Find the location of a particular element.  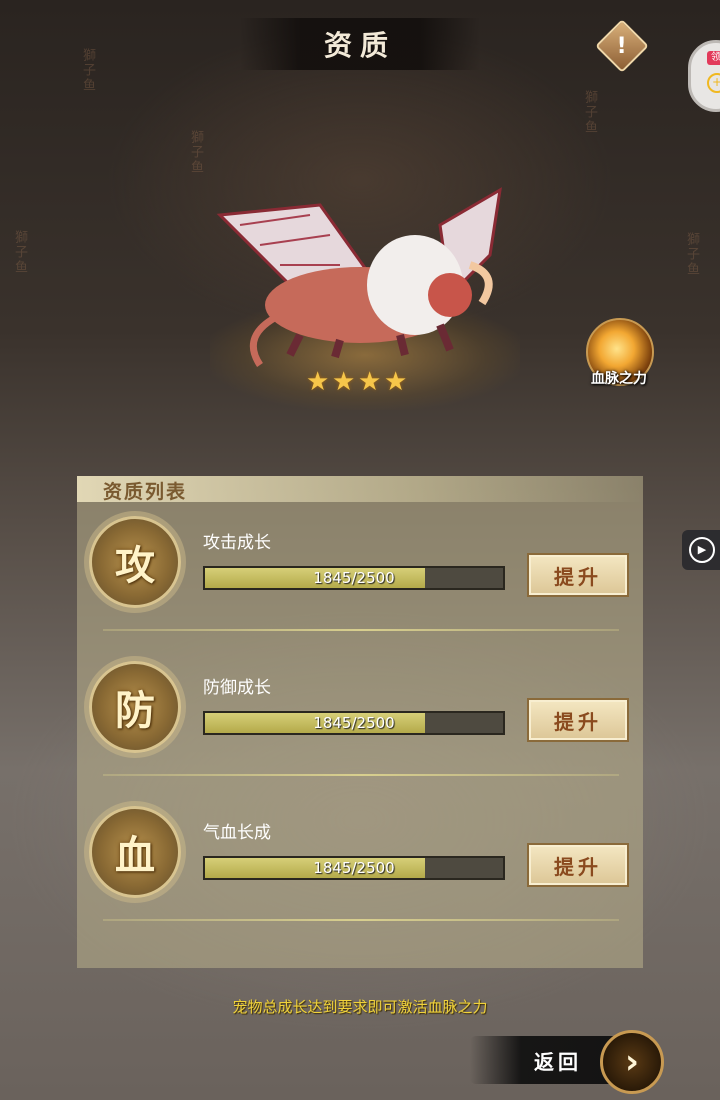

defense-emblem-icon: 防 is located at coordinates (135, 707).